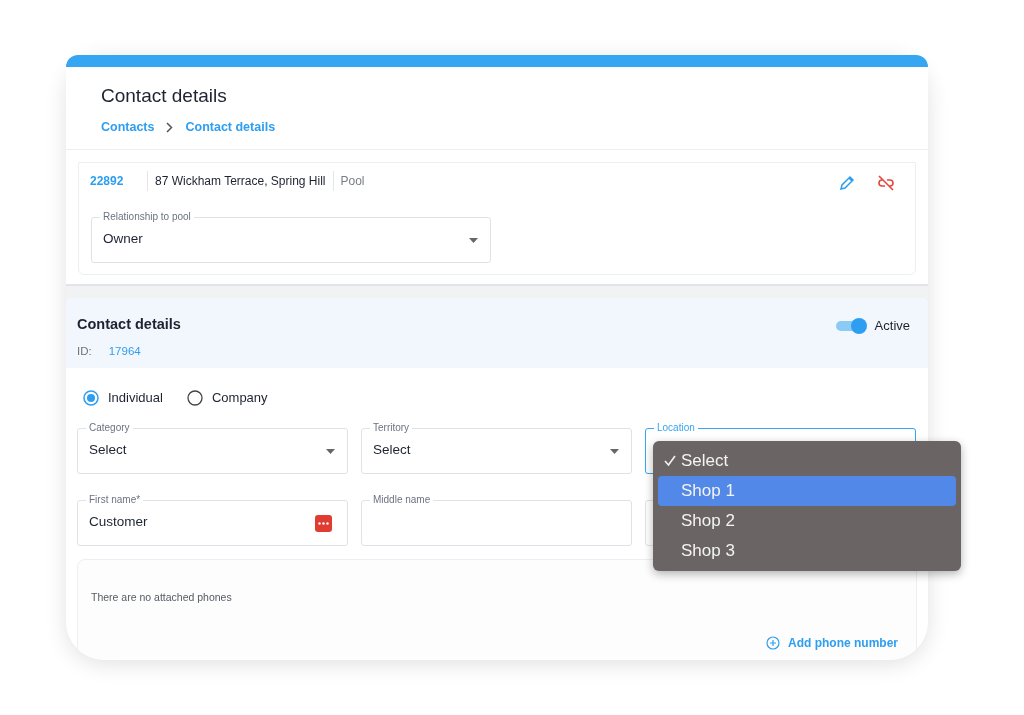 The width and height of the screenshot is (1024, 715). I want to click on chevron-right-icon, so click(170, 127).